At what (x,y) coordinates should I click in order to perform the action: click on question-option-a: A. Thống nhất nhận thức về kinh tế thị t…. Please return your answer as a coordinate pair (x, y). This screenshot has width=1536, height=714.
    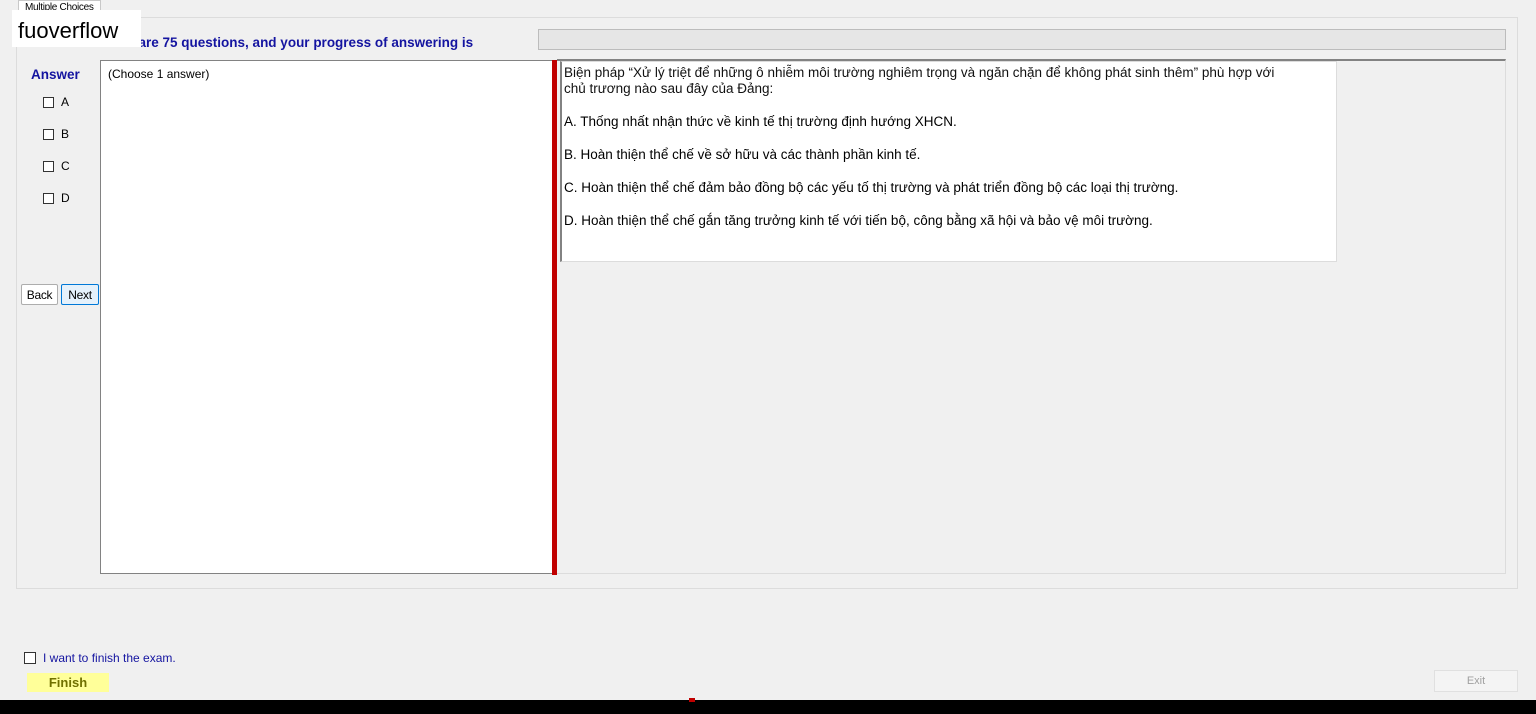
    Looking at the image, I should click on (760, 121).